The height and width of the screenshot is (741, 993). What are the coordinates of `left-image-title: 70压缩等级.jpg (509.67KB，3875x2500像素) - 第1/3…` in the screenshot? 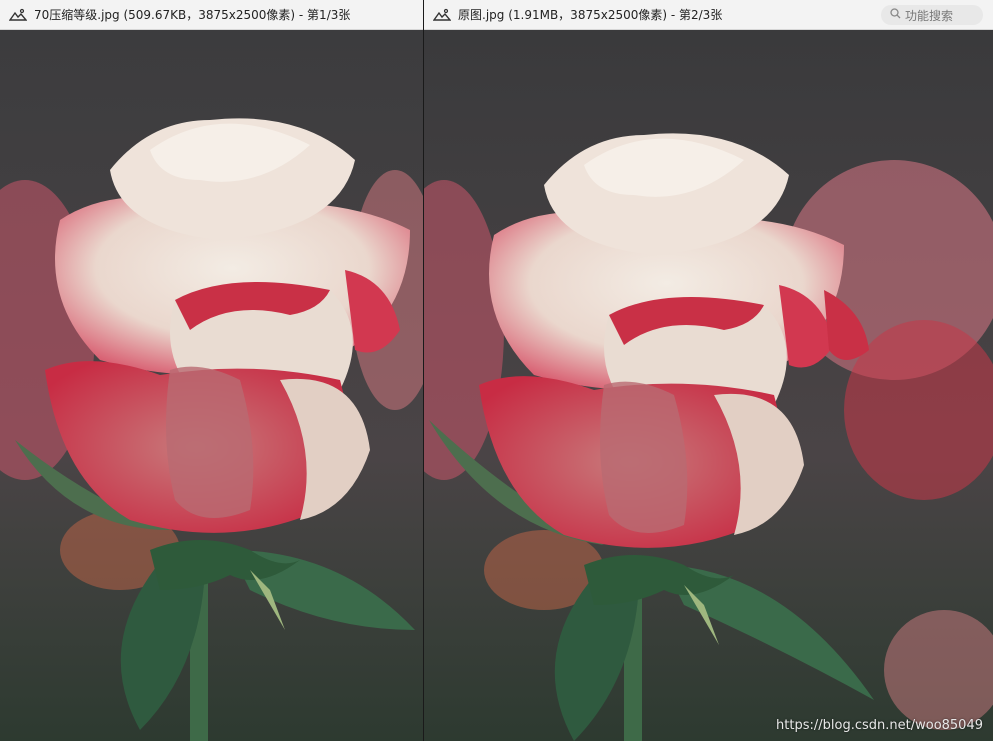 It's located at (192, 15).